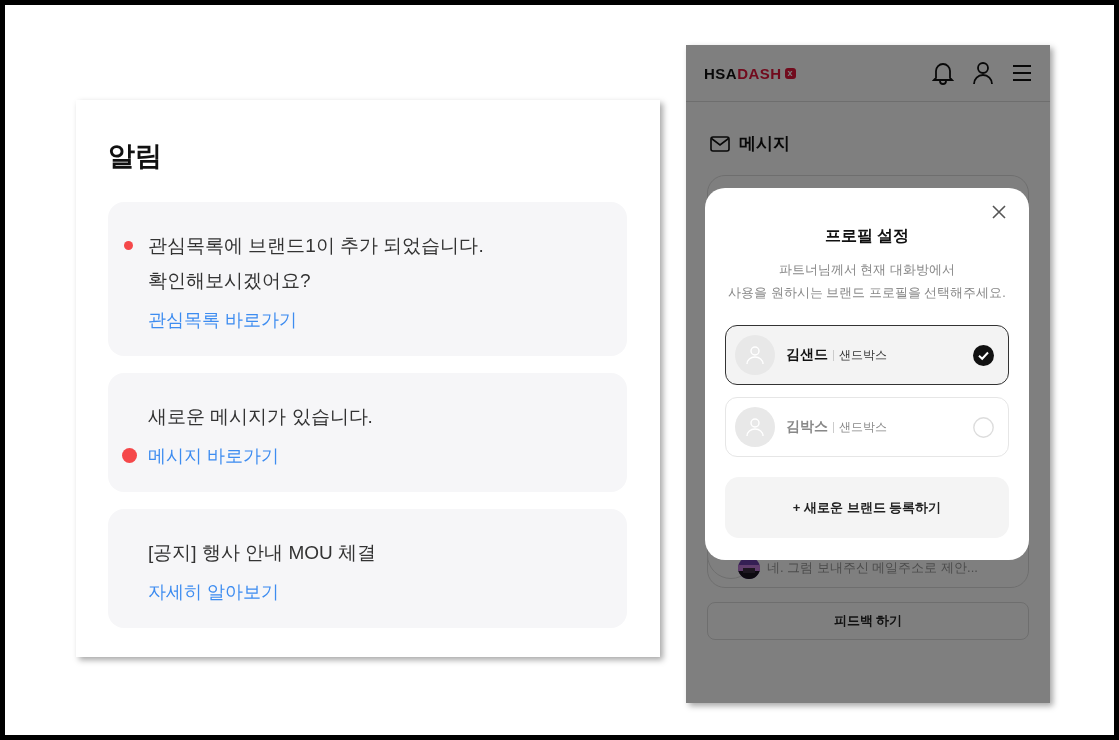  I want to click on notification-link: 자세히 알아보기, so click(213, 592).